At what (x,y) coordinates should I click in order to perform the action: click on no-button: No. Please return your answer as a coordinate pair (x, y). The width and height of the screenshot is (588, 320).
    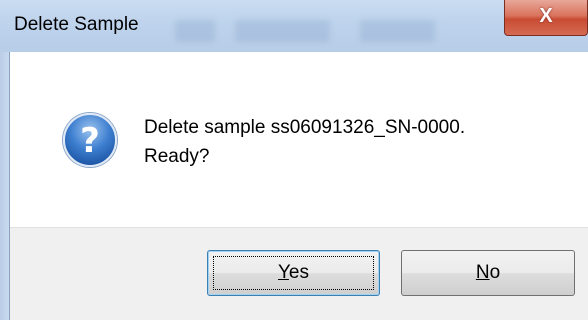
    Looking at the image, I should click on (488, 273).